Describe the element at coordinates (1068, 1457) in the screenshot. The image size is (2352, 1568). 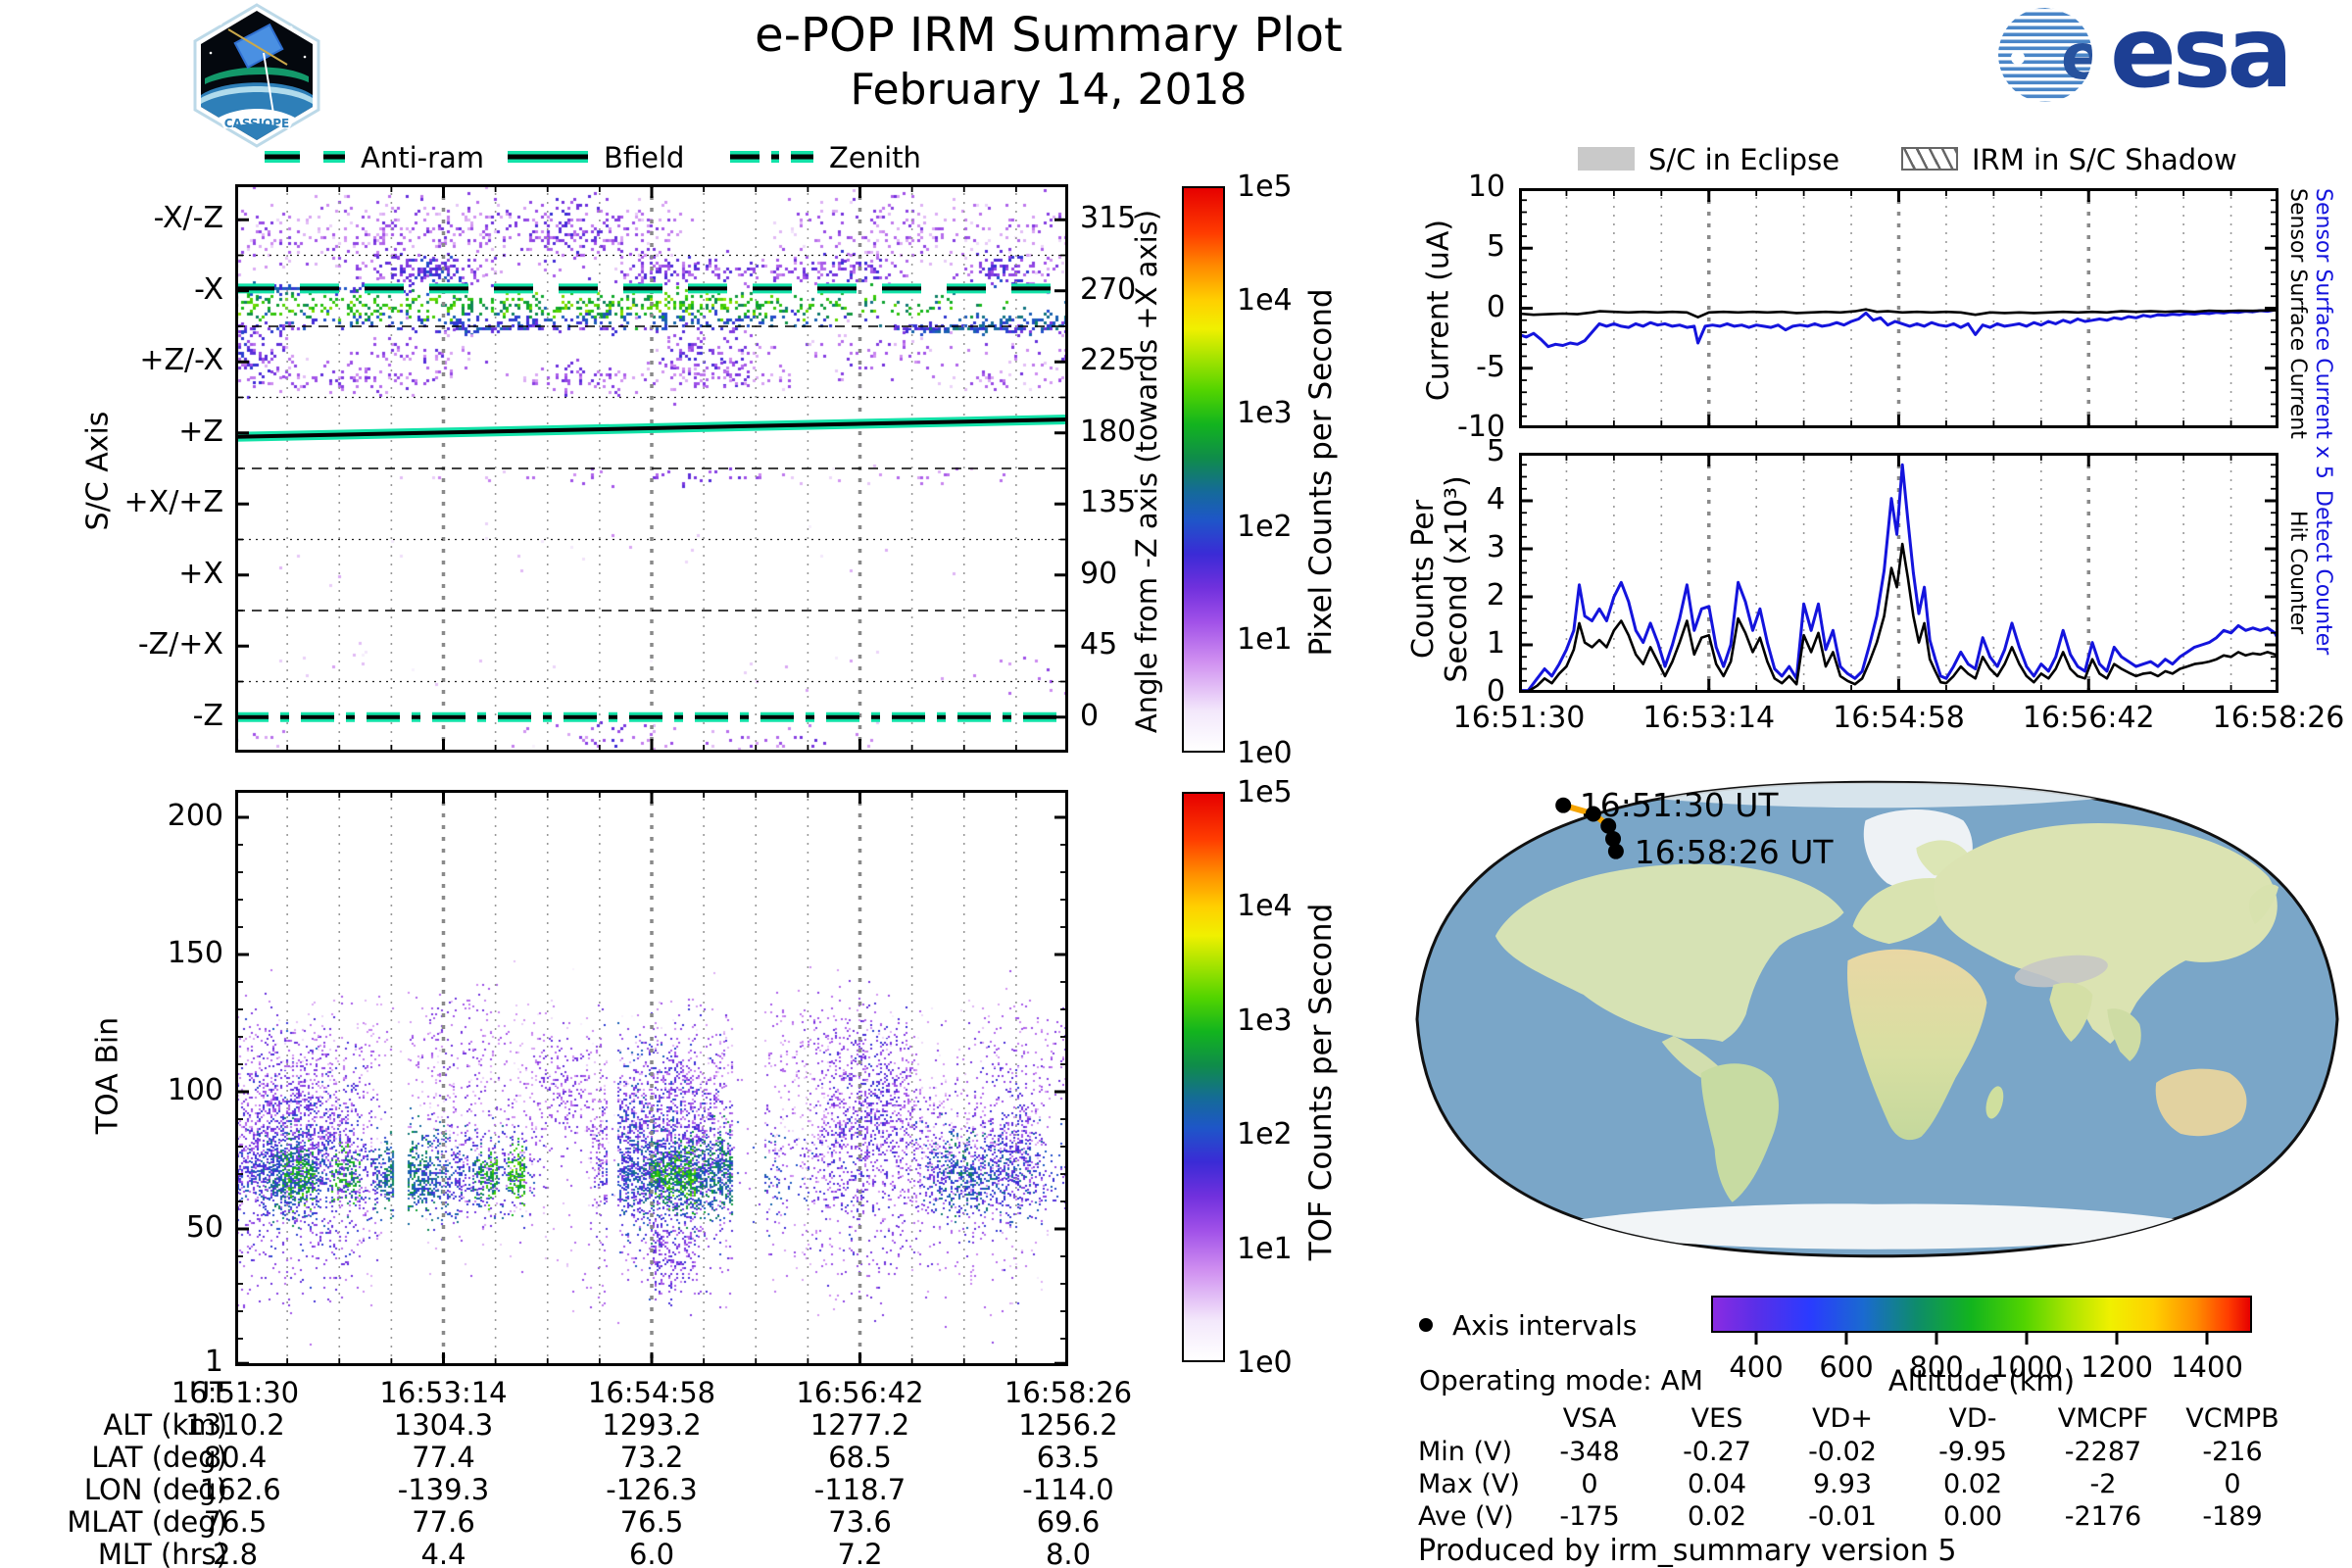
I see `info-cell: 63.5` at that location.